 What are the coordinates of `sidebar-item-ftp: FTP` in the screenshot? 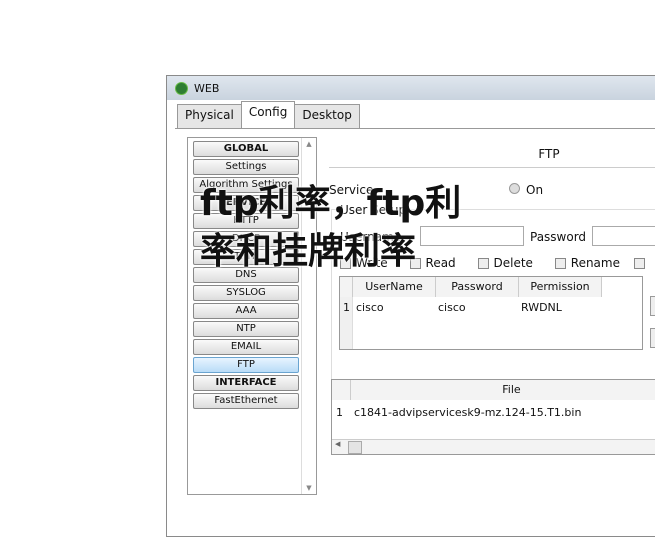 It's located at (246, 365).